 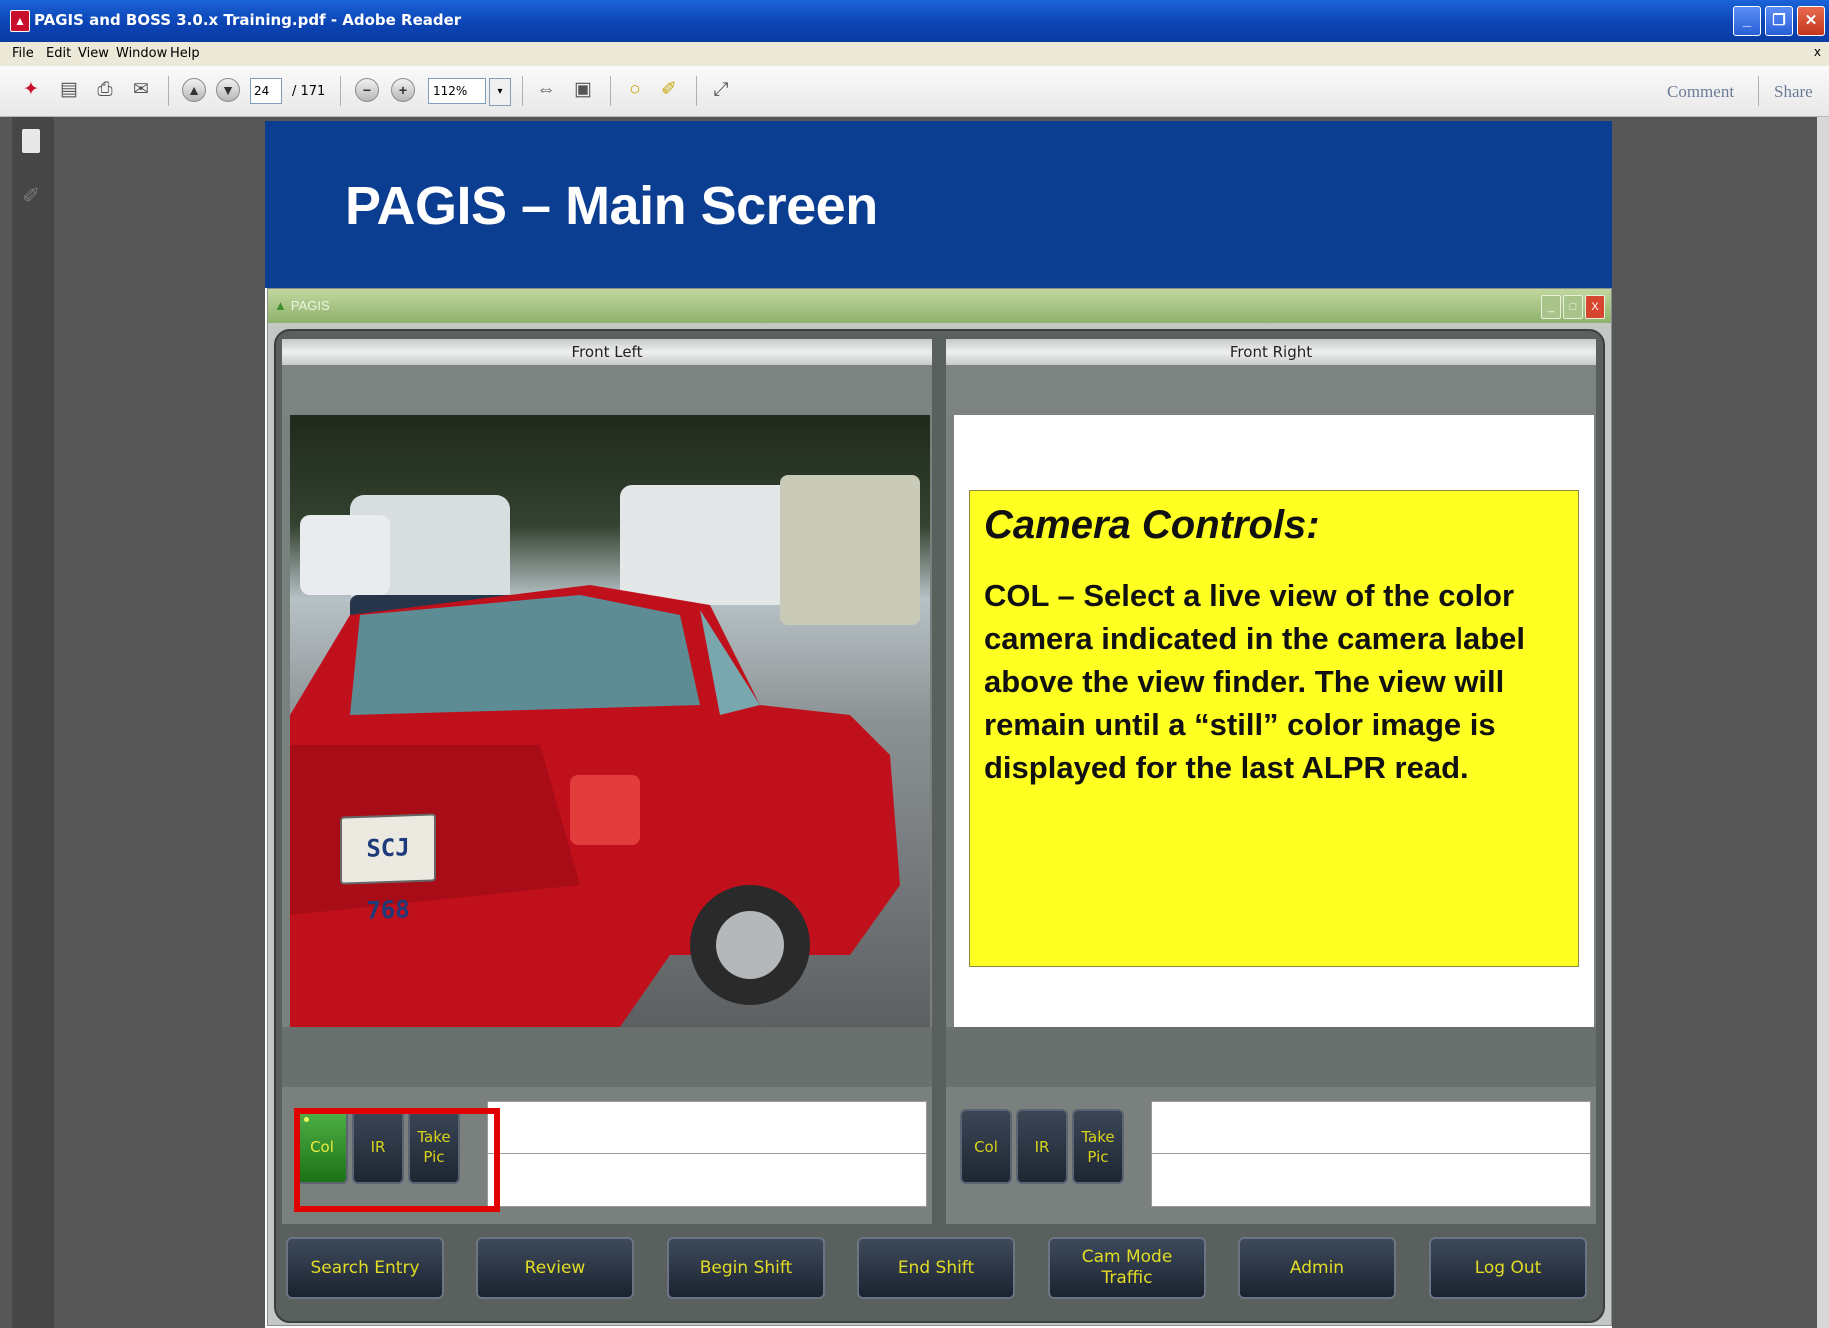 I want to click on slide-header: PAGIS – Main Screen, so click(x=938, y=204).